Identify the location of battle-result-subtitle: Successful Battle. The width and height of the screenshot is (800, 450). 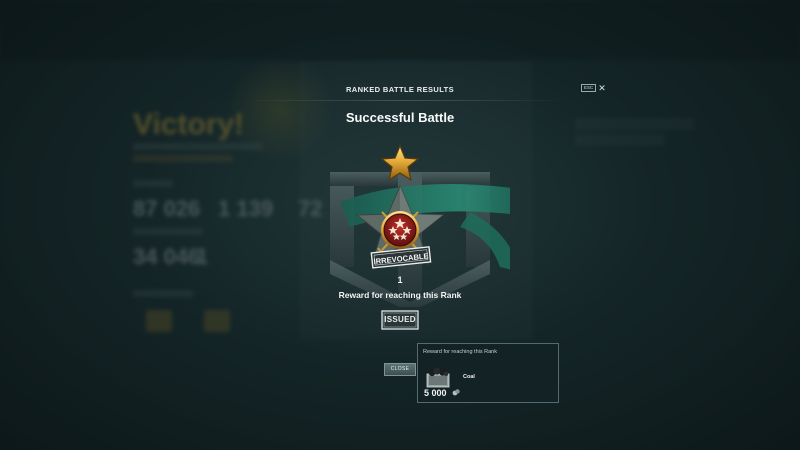
(400, 117).